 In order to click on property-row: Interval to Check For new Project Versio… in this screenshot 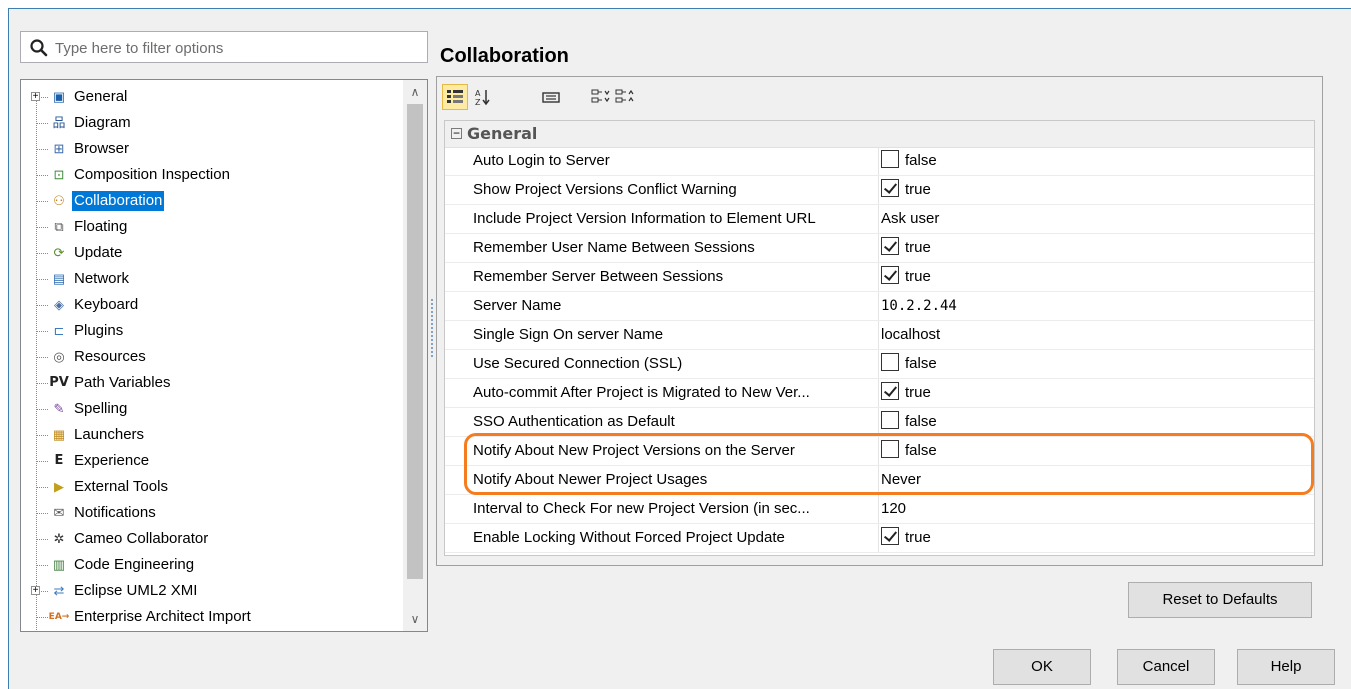, I will do `click(879, 509)`.